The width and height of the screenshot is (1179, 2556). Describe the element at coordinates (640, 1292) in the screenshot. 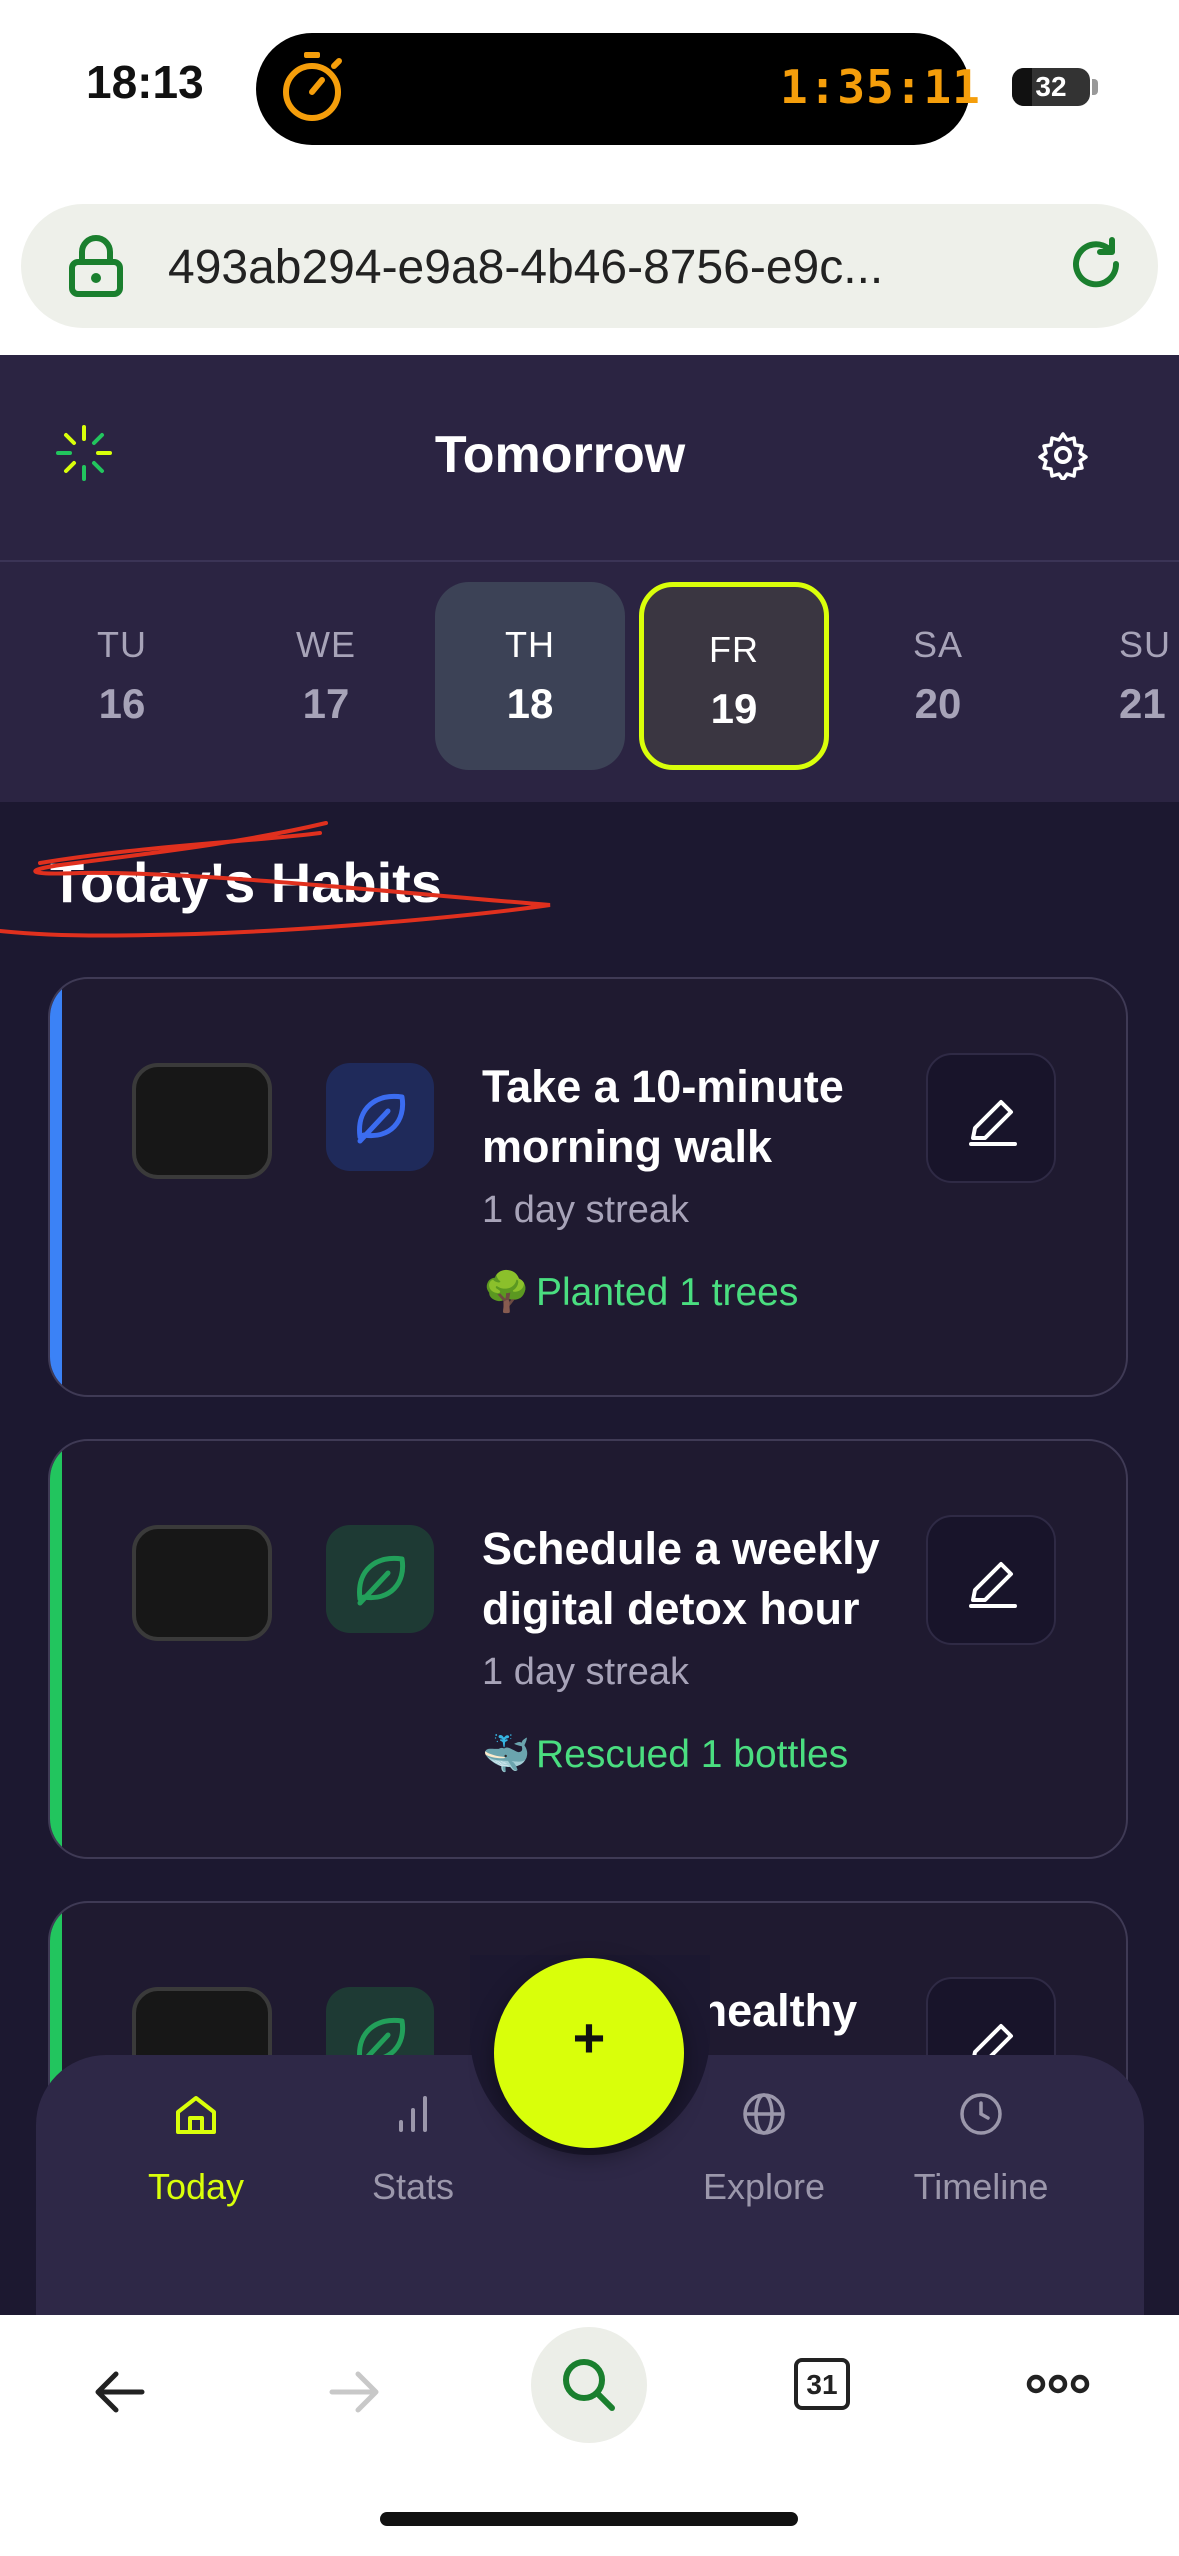

I see `habit-impact: 🌳 Planted 1 trees` at that location.